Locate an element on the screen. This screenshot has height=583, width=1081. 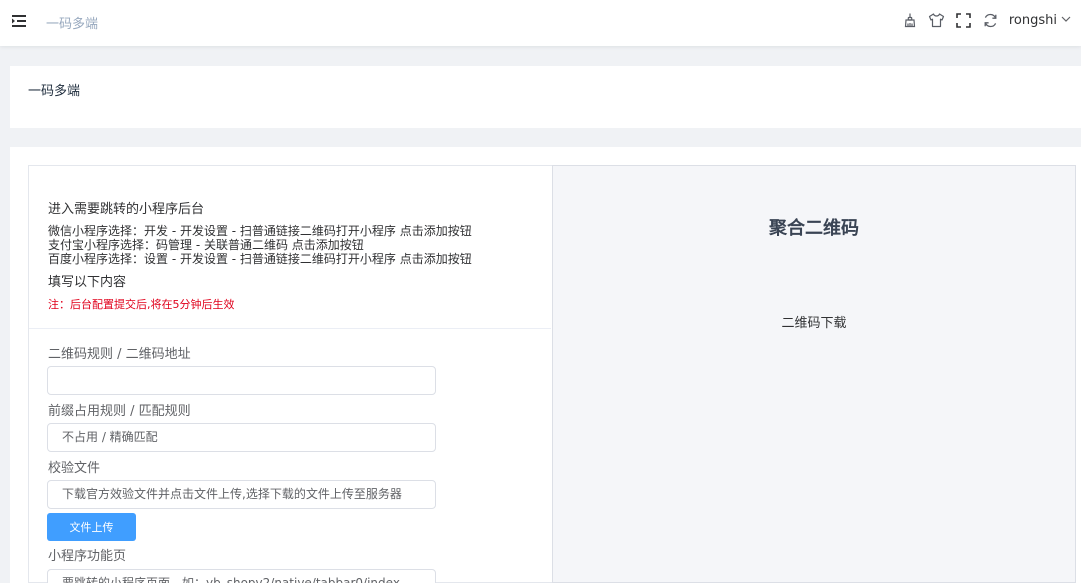
refresh-icon is located at coordinates (991, 20).